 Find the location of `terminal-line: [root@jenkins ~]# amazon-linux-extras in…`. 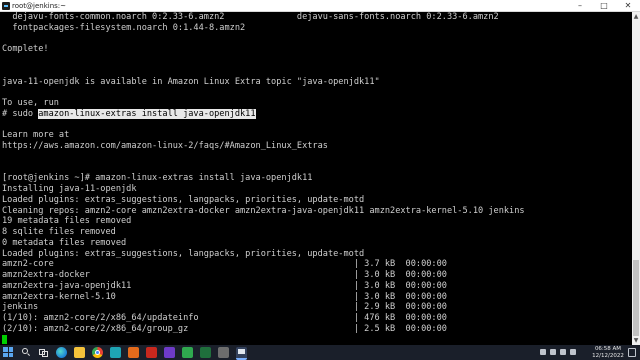

terminal-line: [root@jenkins ~]# amazon-linux-extras in… is located at coordinates (157, 178).